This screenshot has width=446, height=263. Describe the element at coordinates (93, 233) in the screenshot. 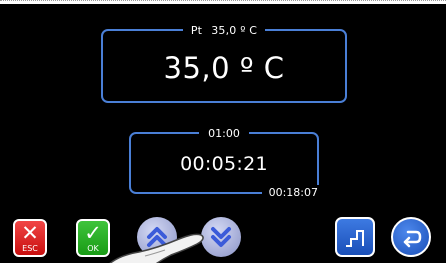

I see `check-mark-icon: ✓` at that location.